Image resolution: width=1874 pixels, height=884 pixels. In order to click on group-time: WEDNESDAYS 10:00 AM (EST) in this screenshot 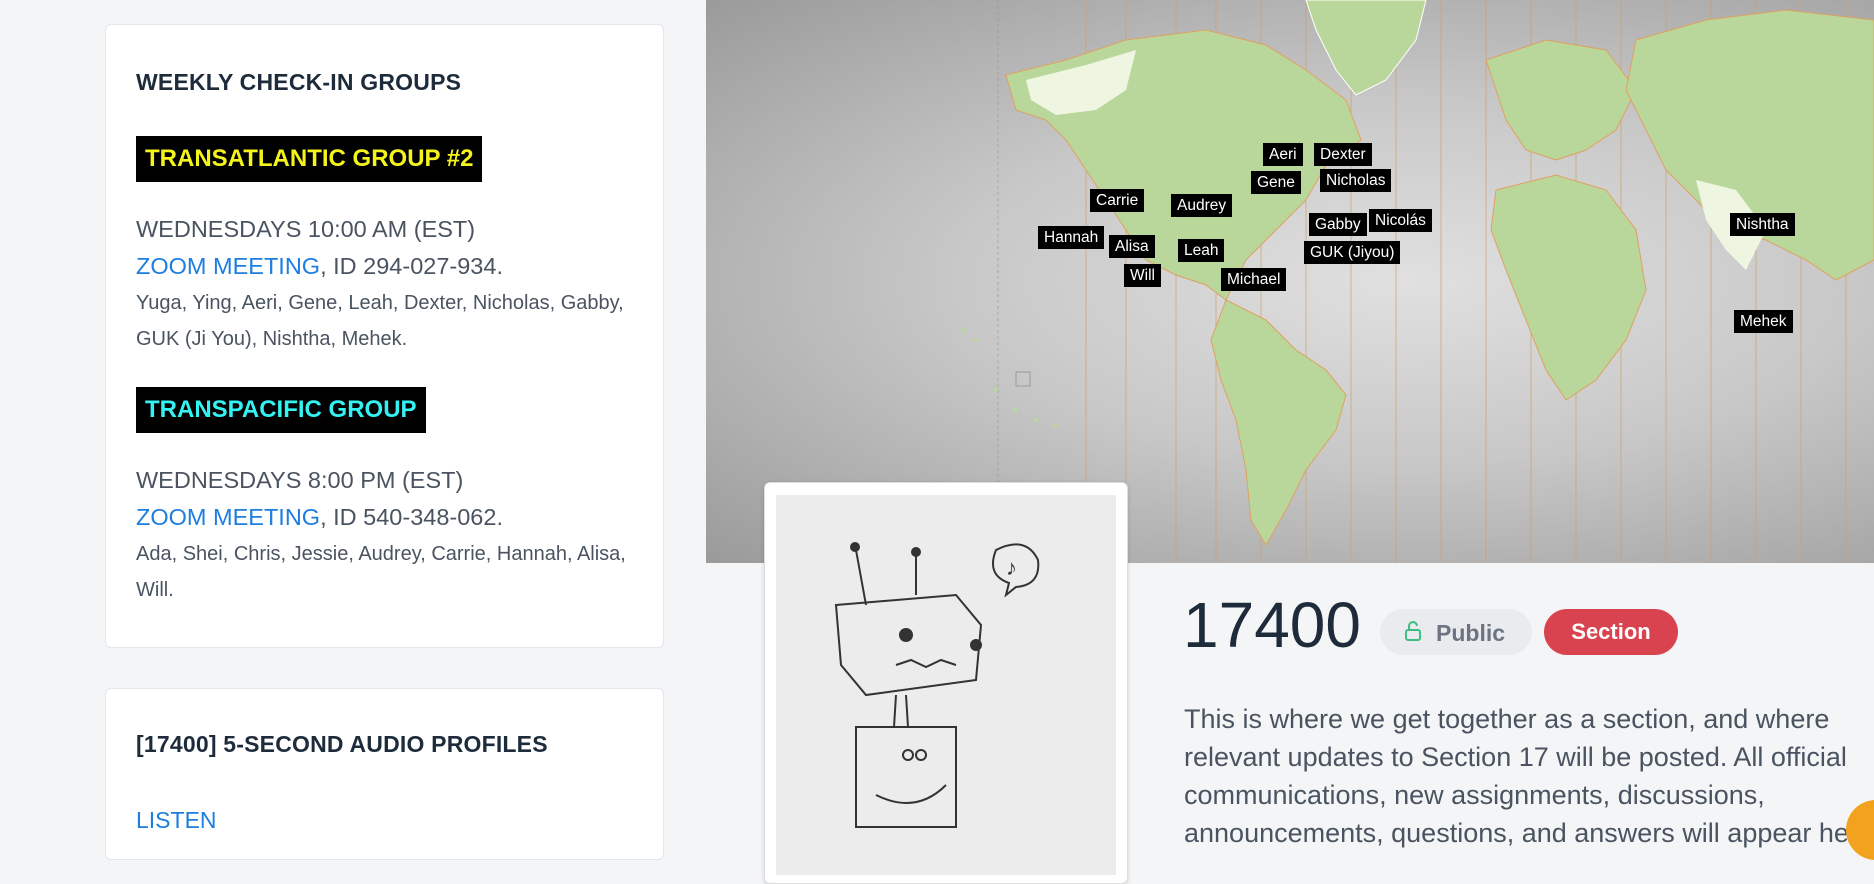, I will do `click(306, 229)`.